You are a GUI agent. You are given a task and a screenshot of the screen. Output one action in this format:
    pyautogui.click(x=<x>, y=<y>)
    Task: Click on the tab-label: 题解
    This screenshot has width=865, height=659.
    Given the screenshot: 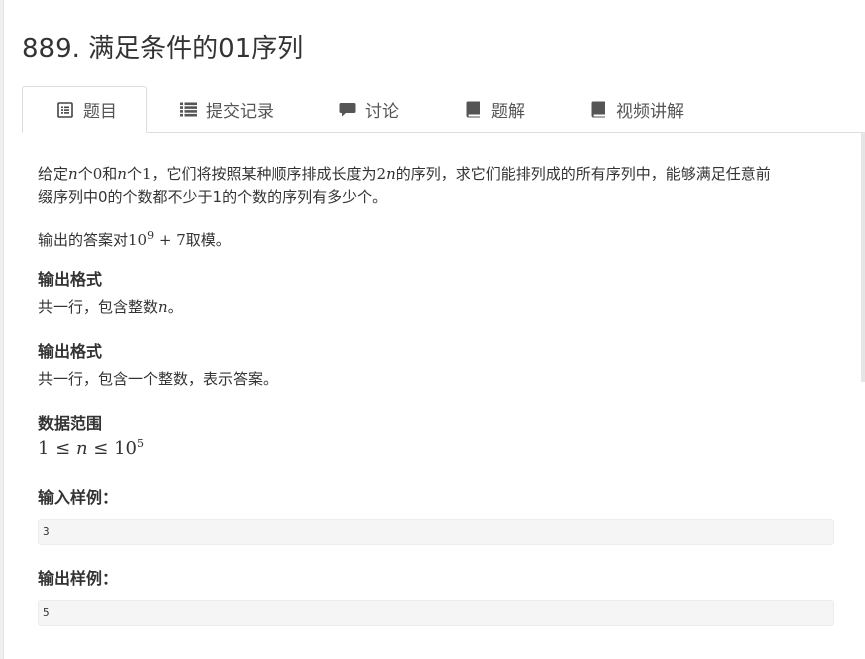 What is the action you would take?
    pyautogui.click(x=508, y=111)
    